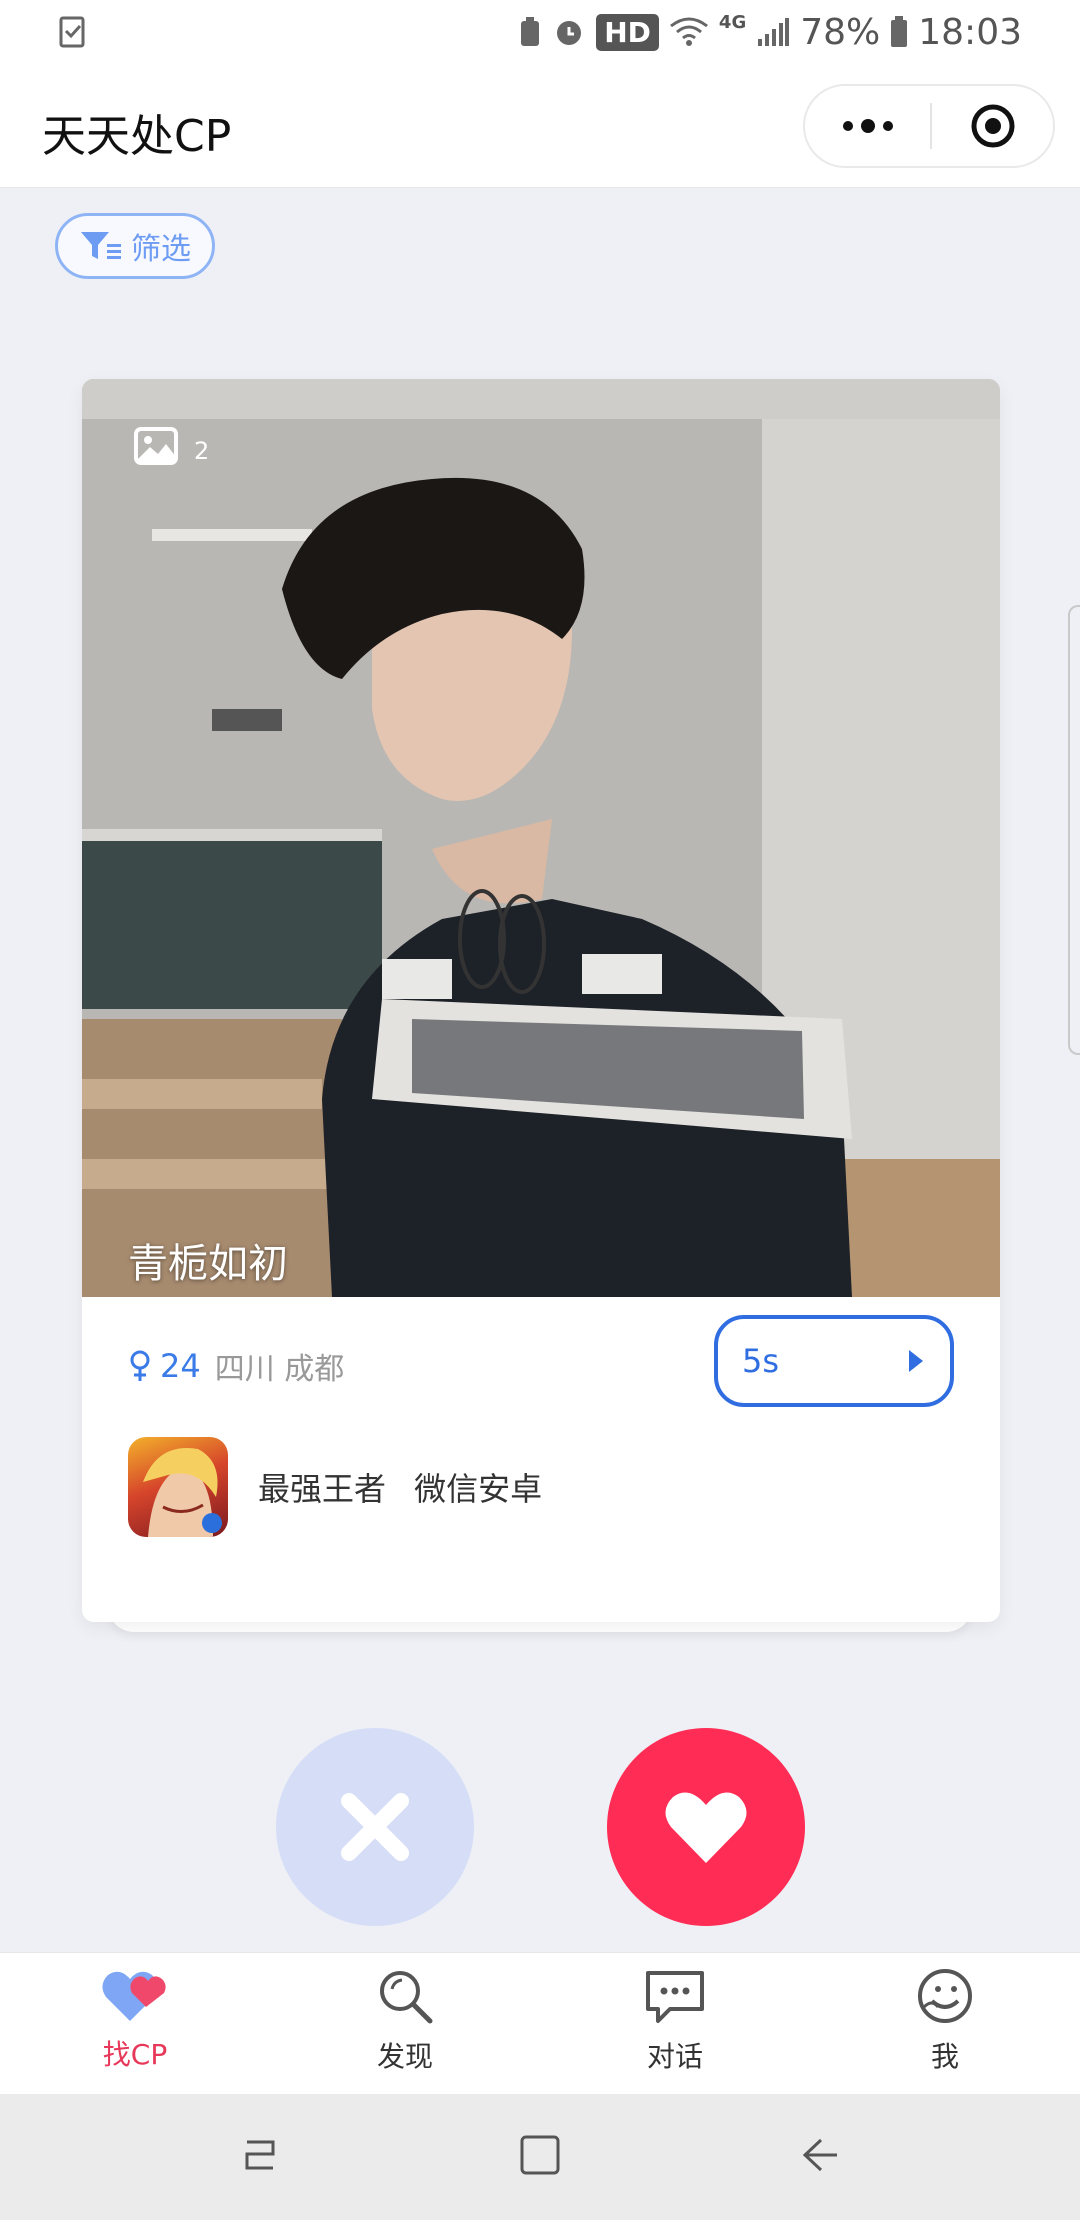 The height and width of the screenshot is (2220, 1080). What do you see at coordinates (674, 2056) in the screenshot?
I see `tab-label: 对话` at bounding box center [674, 2056].